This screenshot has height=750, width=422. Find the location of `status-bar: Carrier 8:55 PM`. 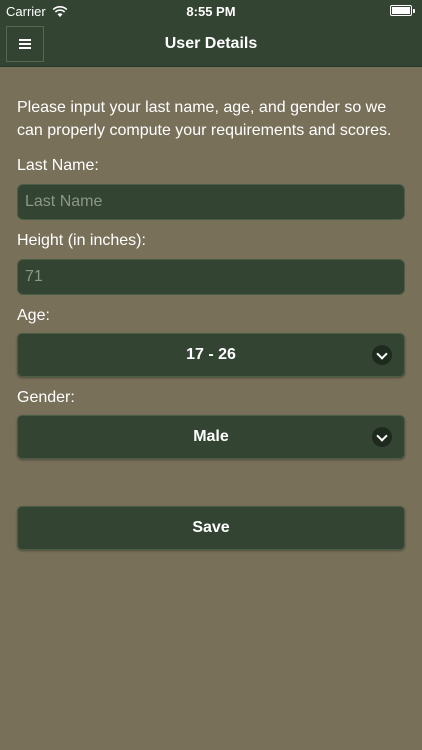

status-bar: Carrier 8:55 PM is located at coordinates (211, 11).